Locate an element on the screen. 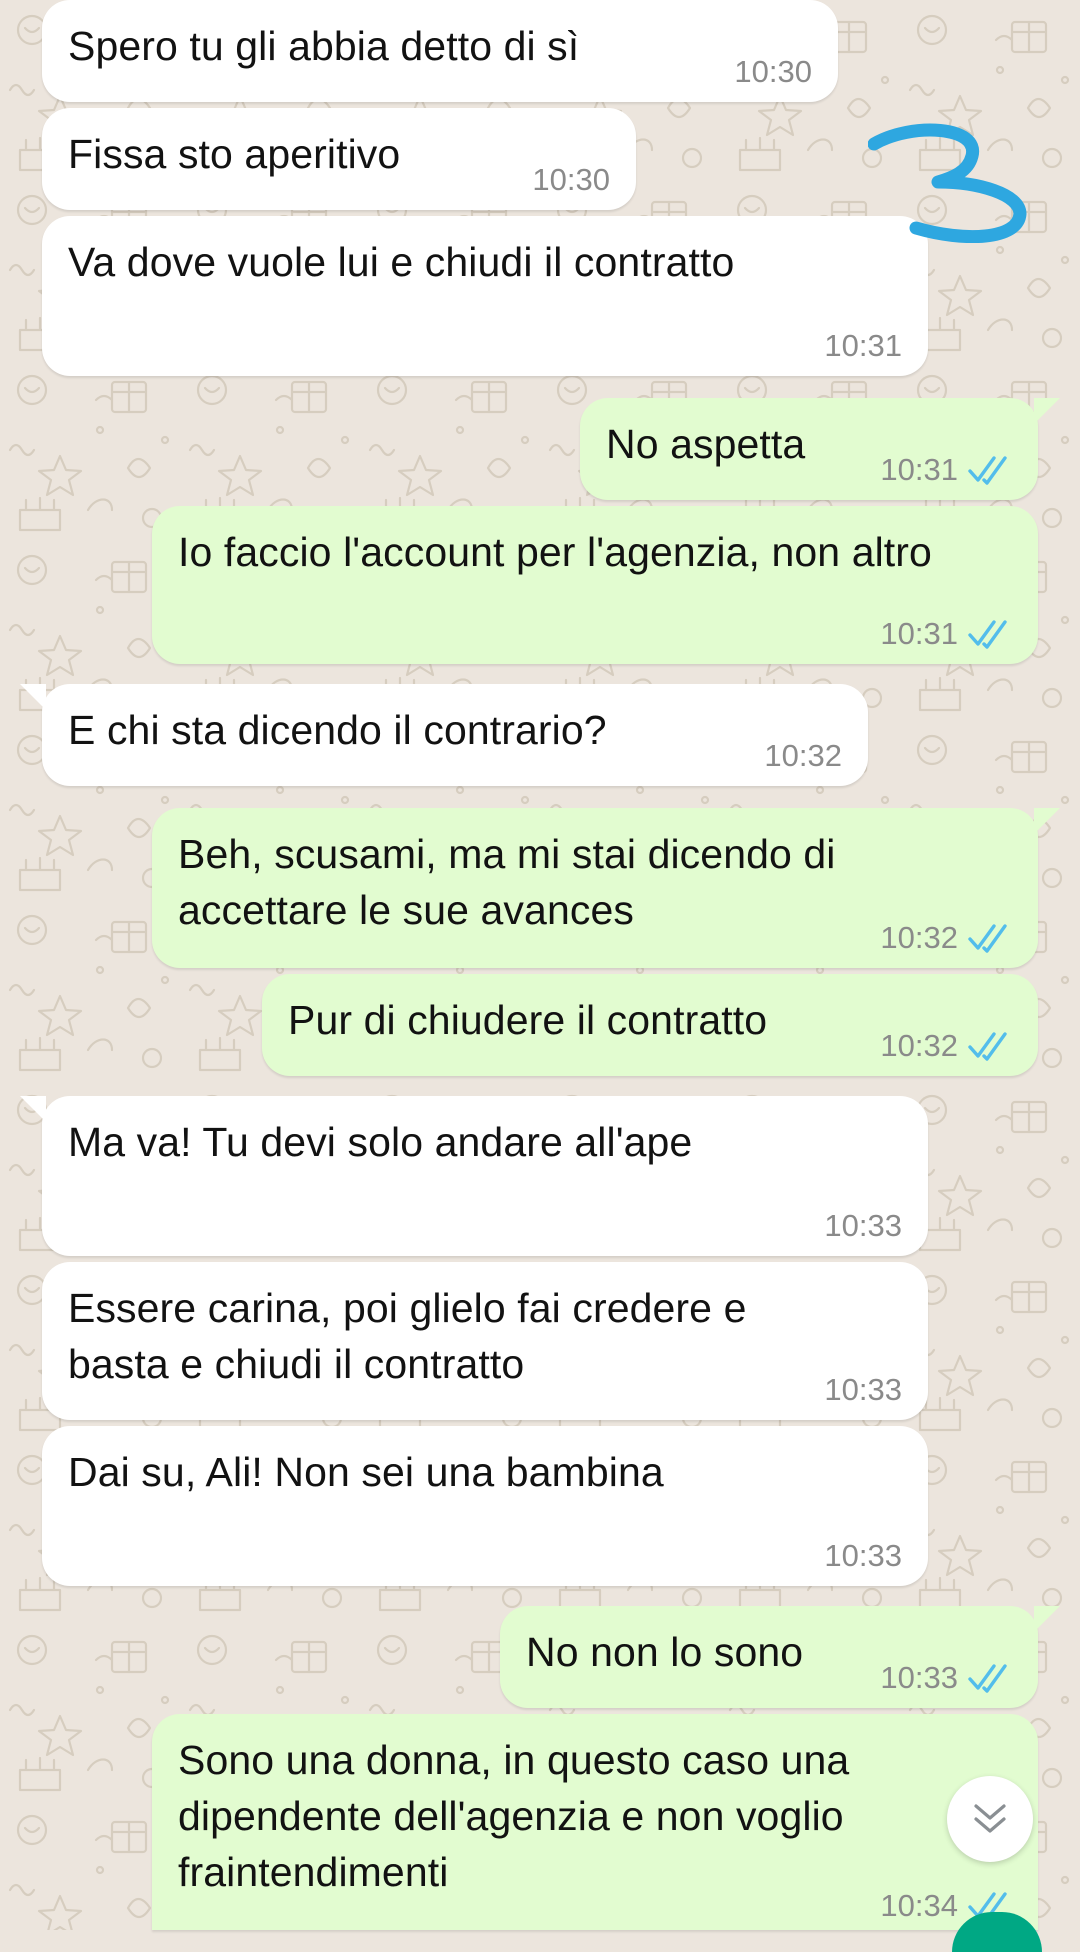 The height and width of the screenshot is (1952, 1080). message-text: Va dove vuole lui e chiudi il contratto is located at coordinates (401, 262).